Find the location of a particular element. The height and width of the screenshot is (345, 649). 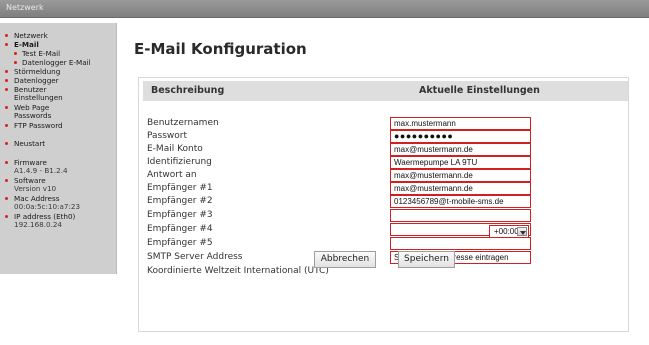

column-header-beschreibung: Beschreibung is located at coordinates (188, 90).